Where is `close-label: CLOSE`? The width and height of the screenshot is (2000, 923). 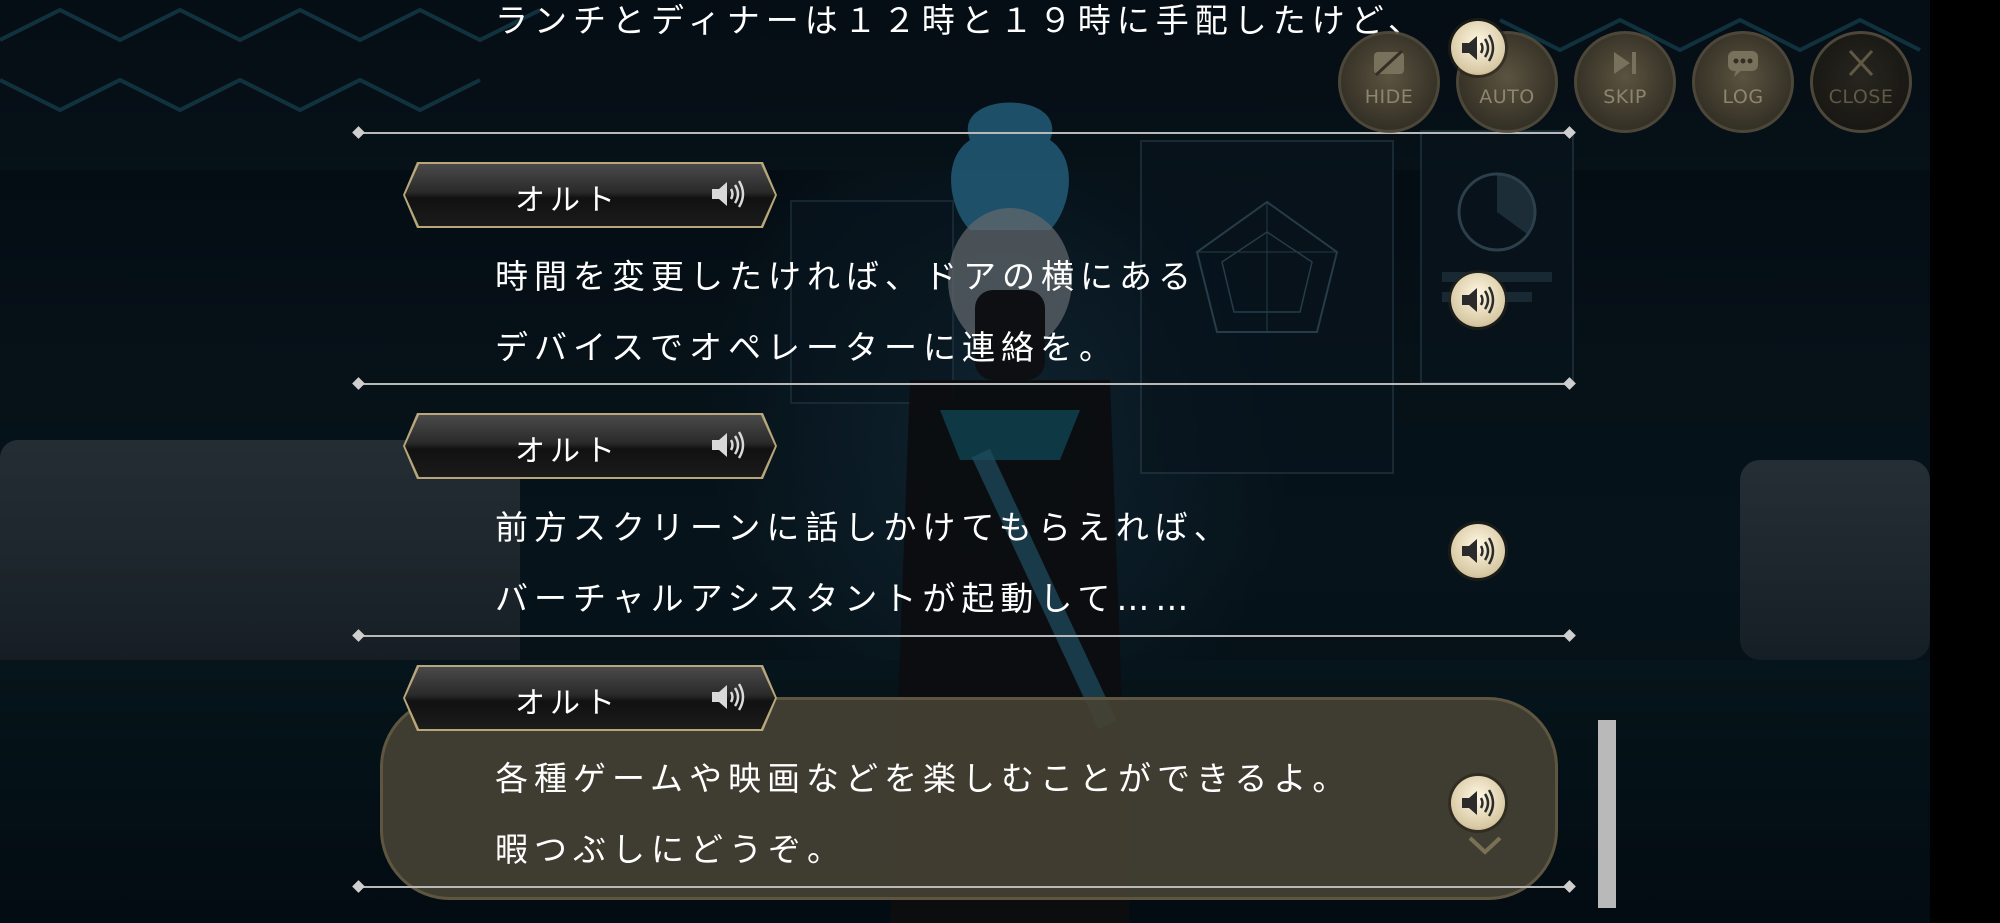 close-label: CLOSE is located at coordinates (1861, 97).